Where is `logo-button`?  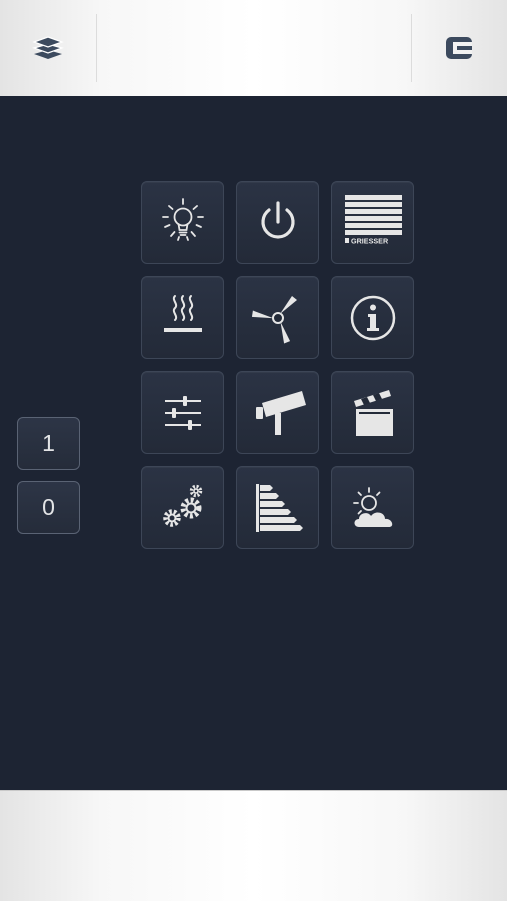 logo-button is located at coordinates (459, 48).